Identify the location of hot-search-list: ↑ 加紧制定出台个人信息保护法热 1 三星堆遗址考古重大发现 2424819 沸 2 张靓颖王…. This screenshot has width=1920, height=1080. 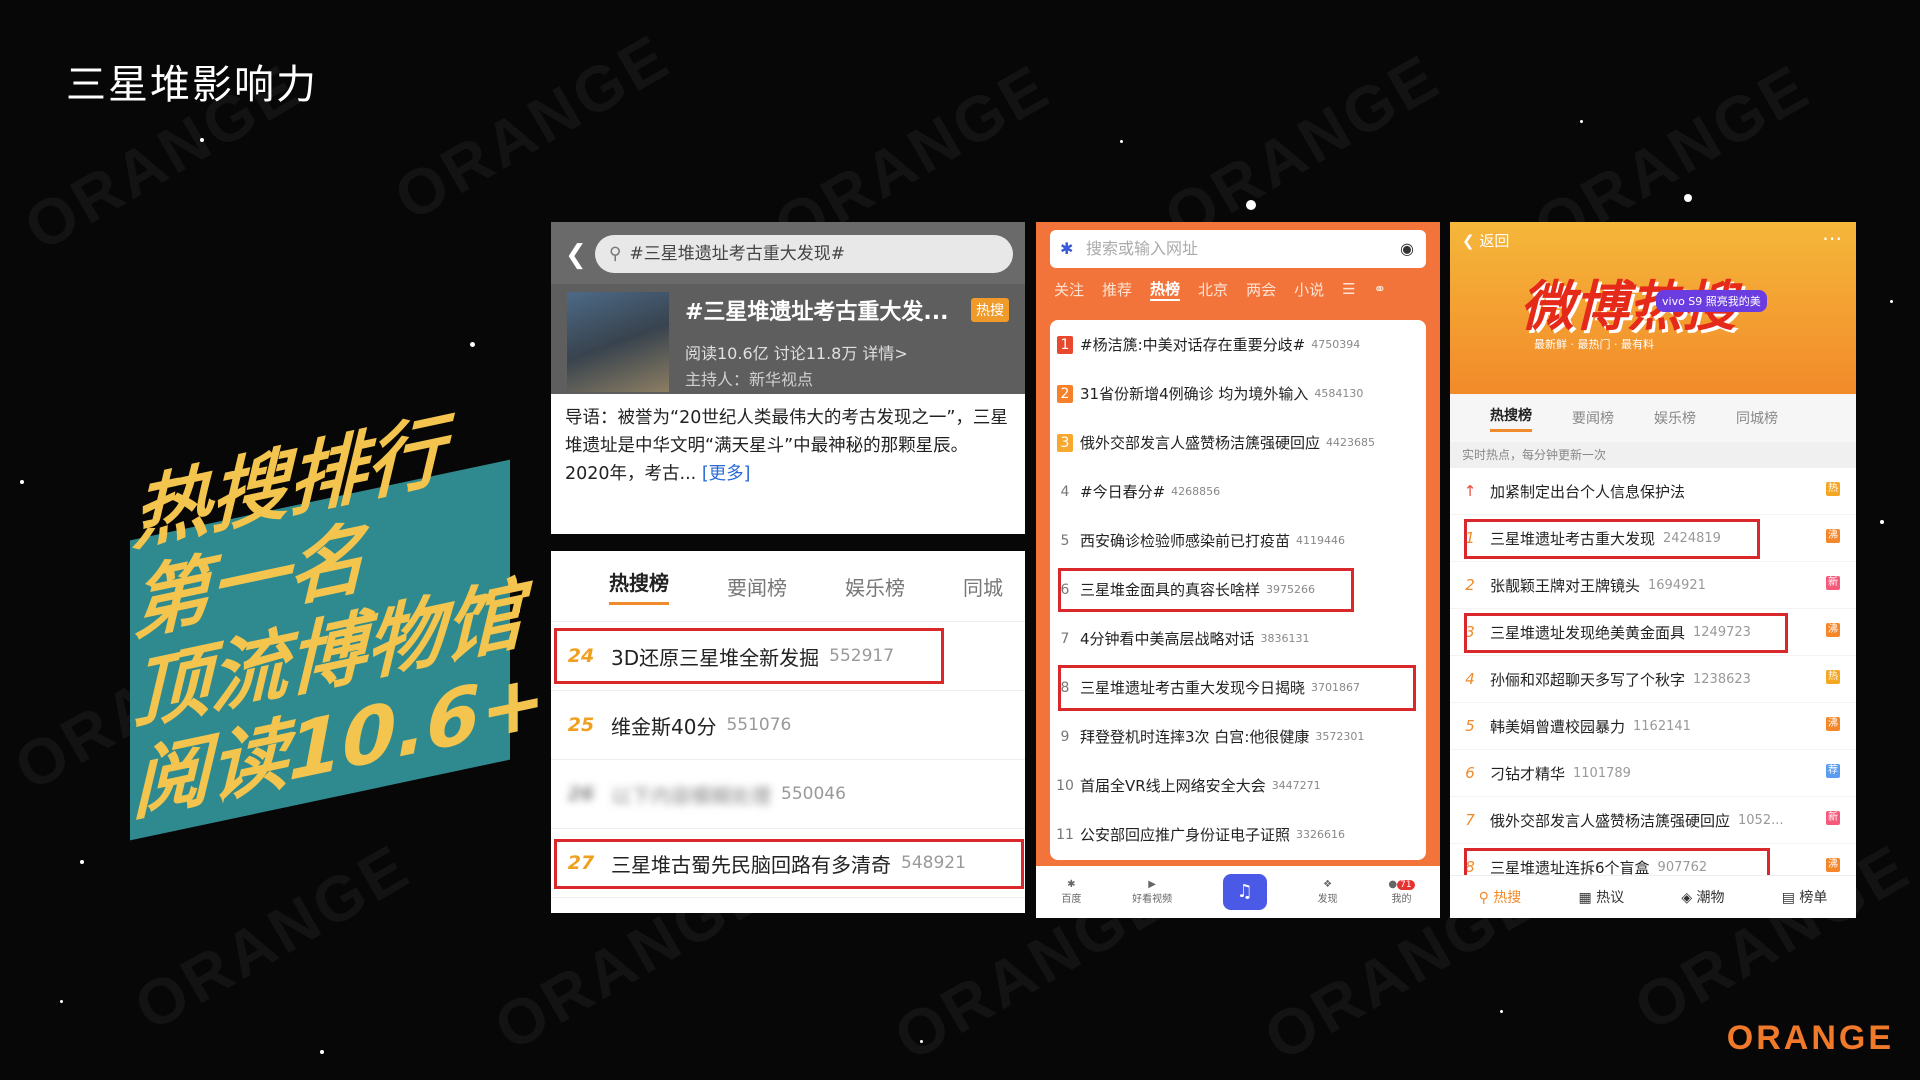
(1653, 679).